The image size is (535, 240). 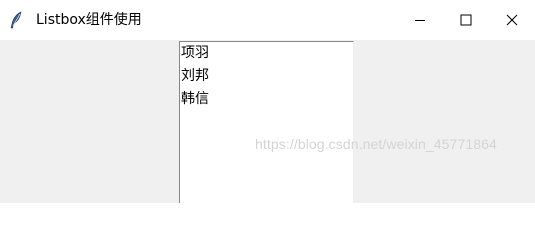 I want to click on list-item: 韩信, so click(x=266, y=99).